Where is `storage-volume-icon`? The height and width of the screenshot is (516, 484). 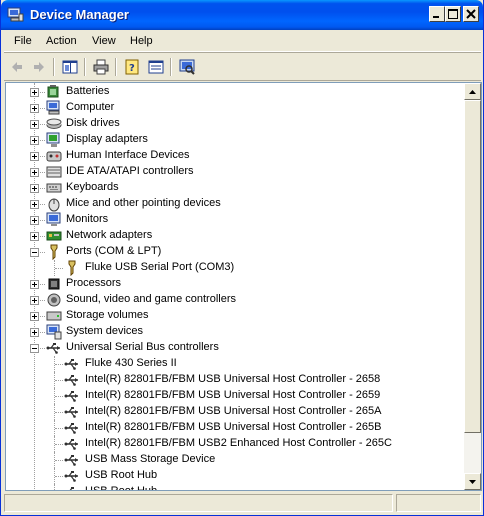 storage-volume-icon is located at coordinates (54, 316).